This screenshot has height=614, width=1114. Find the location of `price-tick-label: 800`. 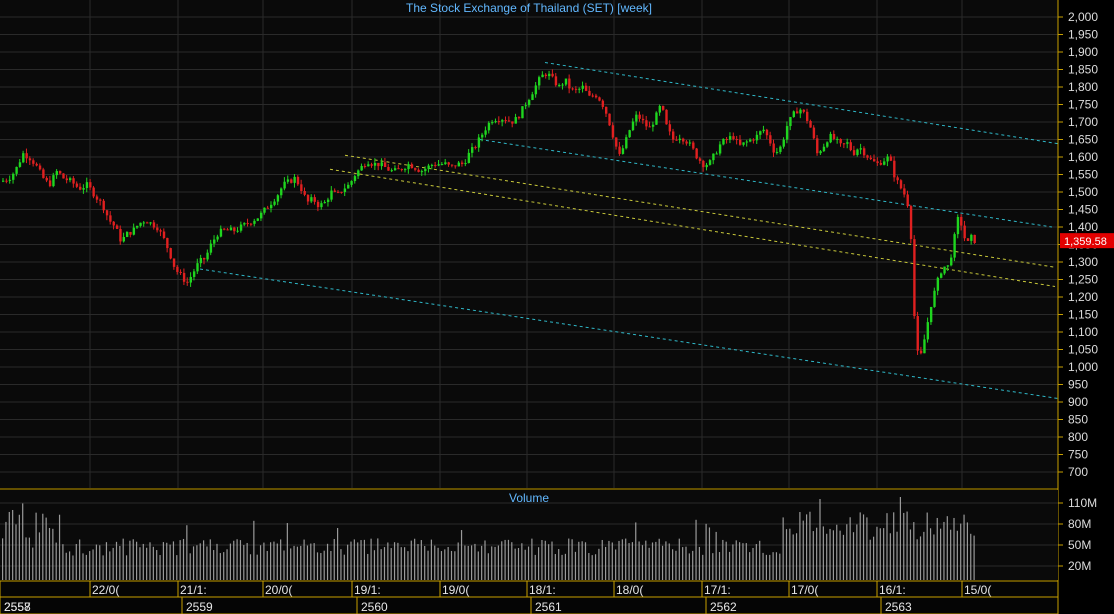

price-tick-label: 800 is located at coordinates (1078, 437).